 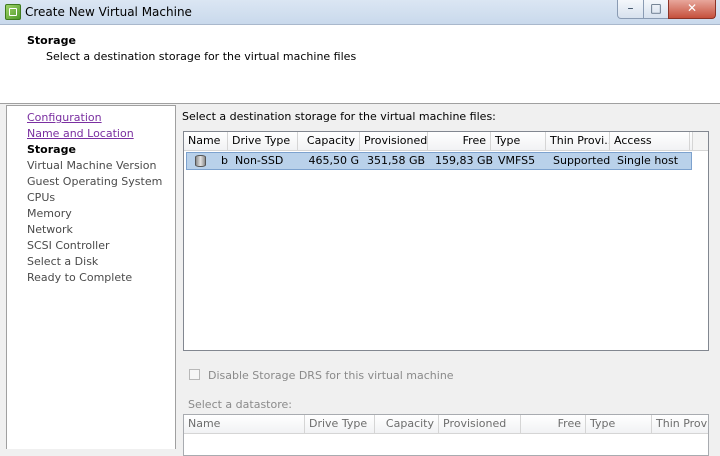 What do you see at coordinates (51, 40) in the screenshot?
I see `page-title: Storage` at bounding box center [51, 40].